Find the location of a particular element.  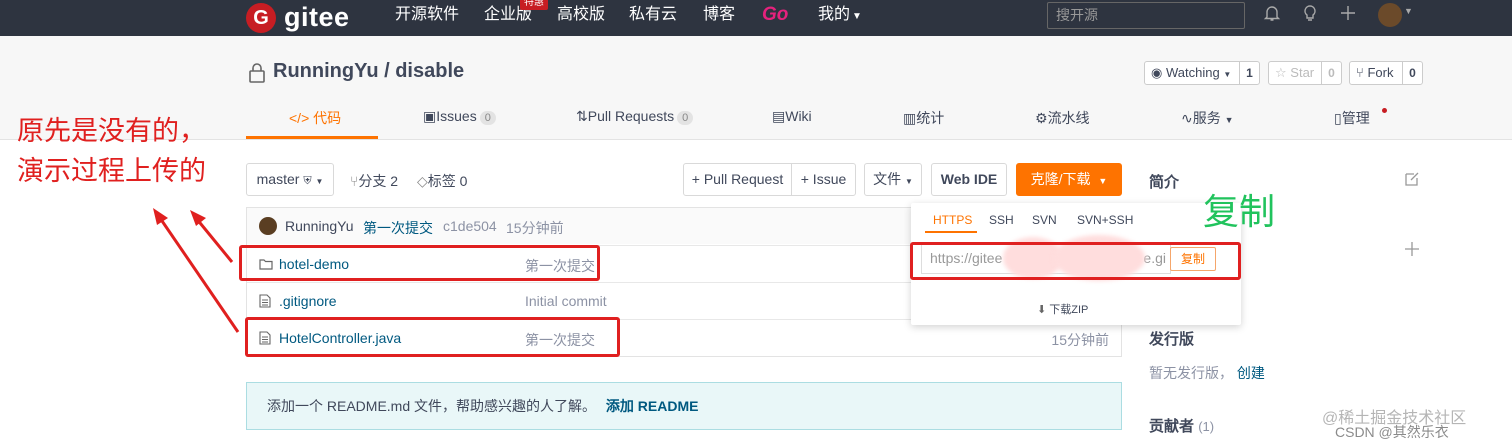

watermark-line2: CSDN @其然乐衣 is located at coordinates (1392, 432).